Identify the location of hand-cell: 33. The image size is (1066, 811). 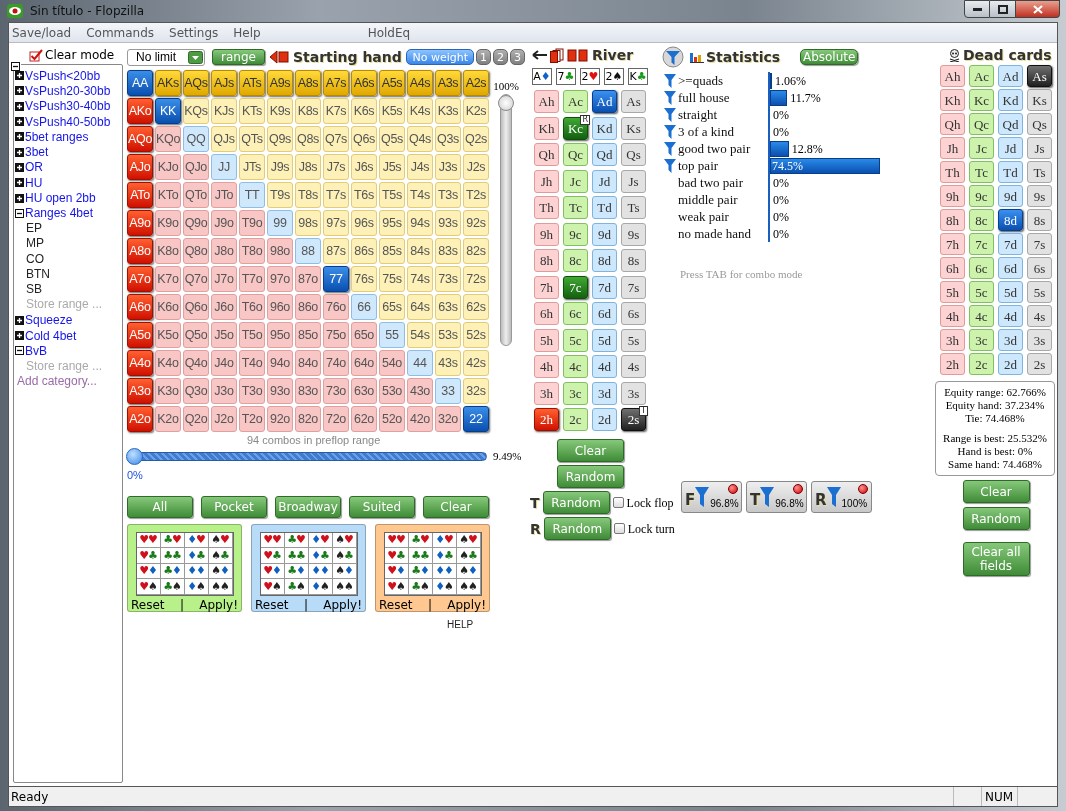
(448, 391).